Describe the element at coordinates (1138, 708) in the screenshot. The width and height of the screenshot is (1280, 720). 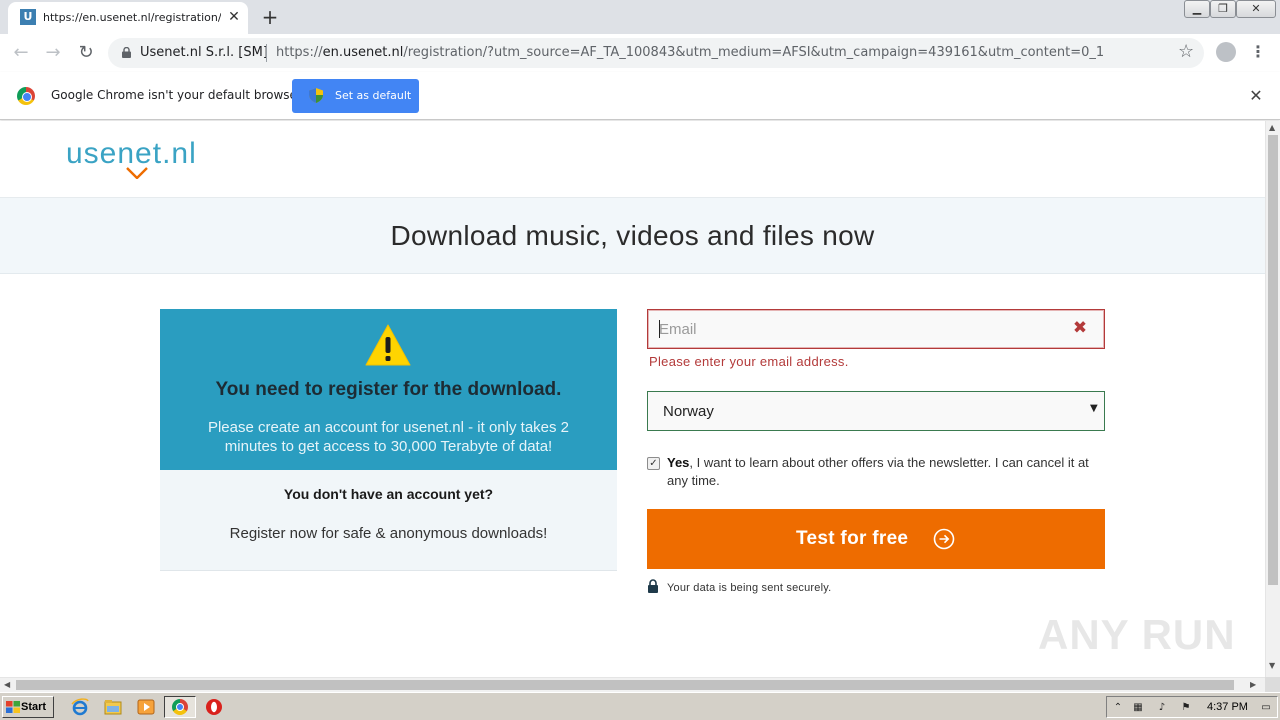
I see `network-icon: ▦` at that location.